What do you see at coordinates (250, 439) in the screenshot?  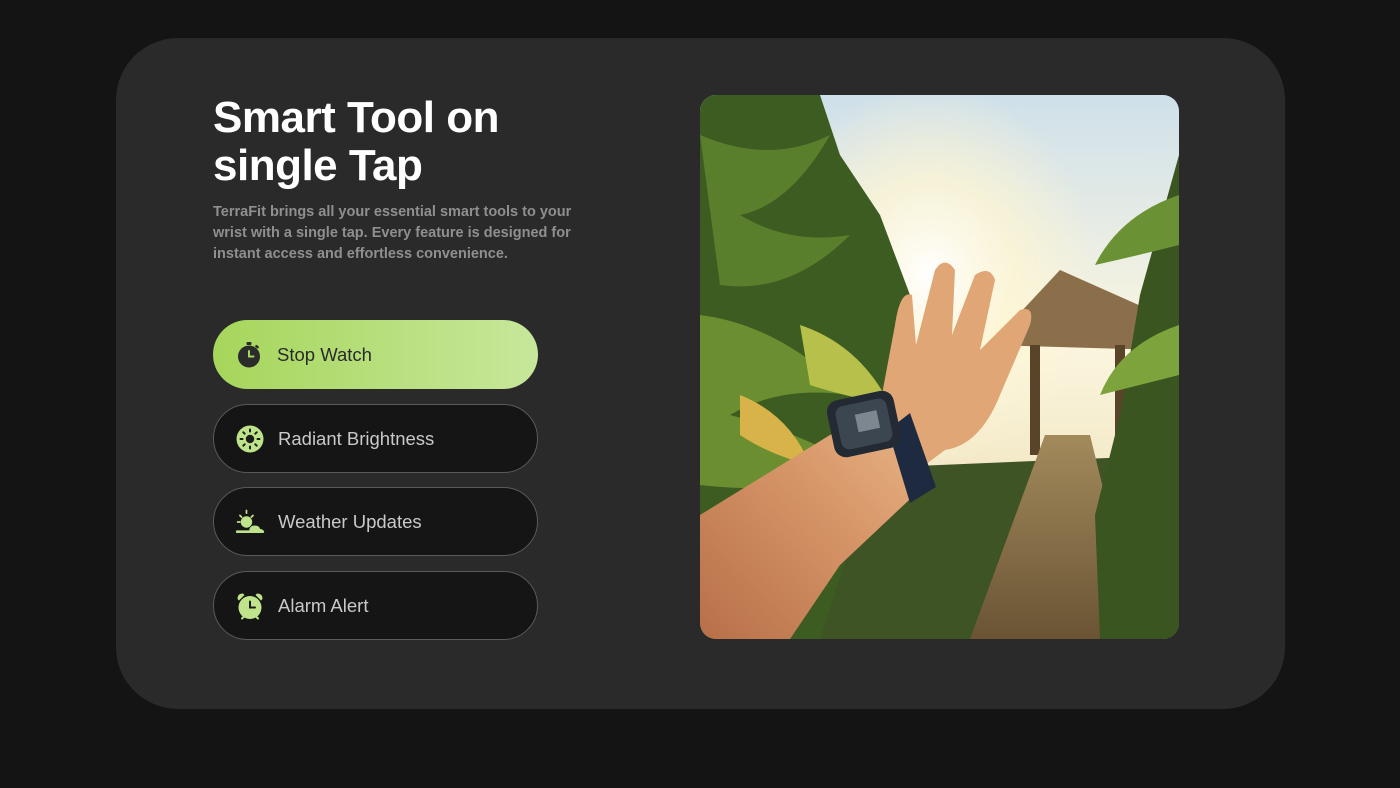 I see `sun-icon` at bounding box center [250, 439].